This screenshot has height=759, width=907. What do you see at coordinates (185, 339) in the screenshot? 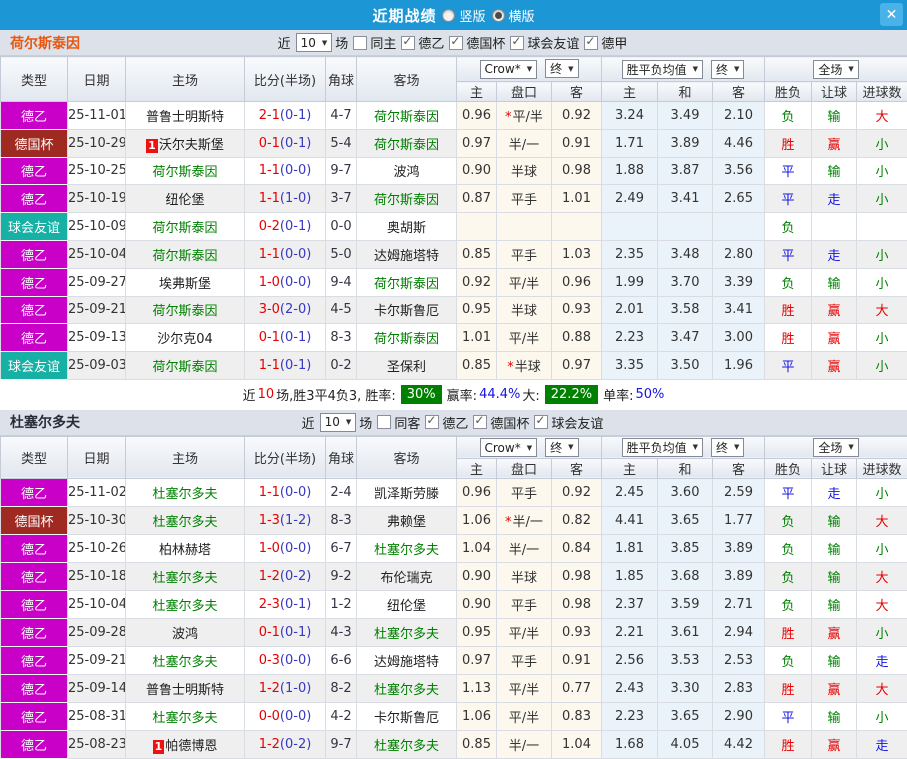
I see `home-team-name: 沙尔克04` at bounding box center [185, 339].